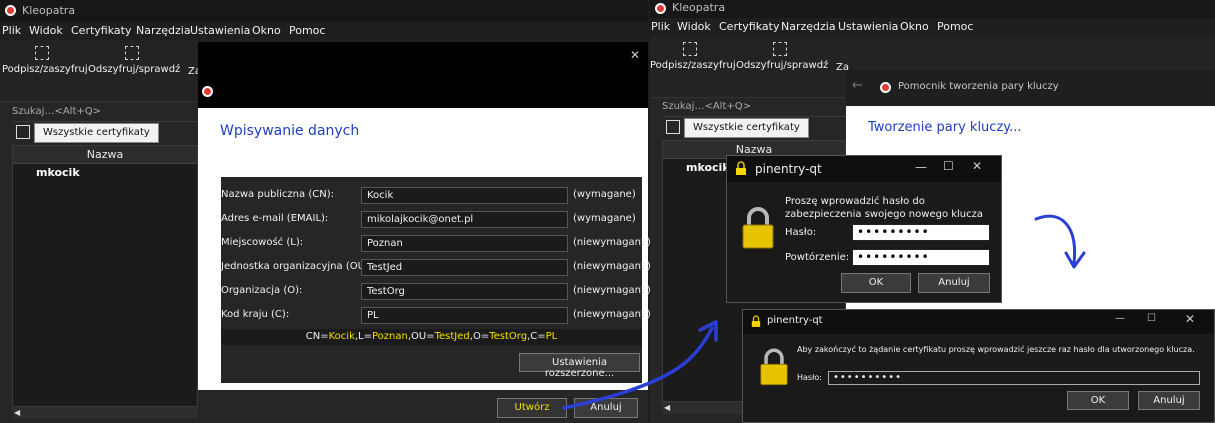 The image size is (1215, 423). Describe the element at coordinates (363, 336) in the screenshot. I see `dn-key-l: ,L=` at that location.